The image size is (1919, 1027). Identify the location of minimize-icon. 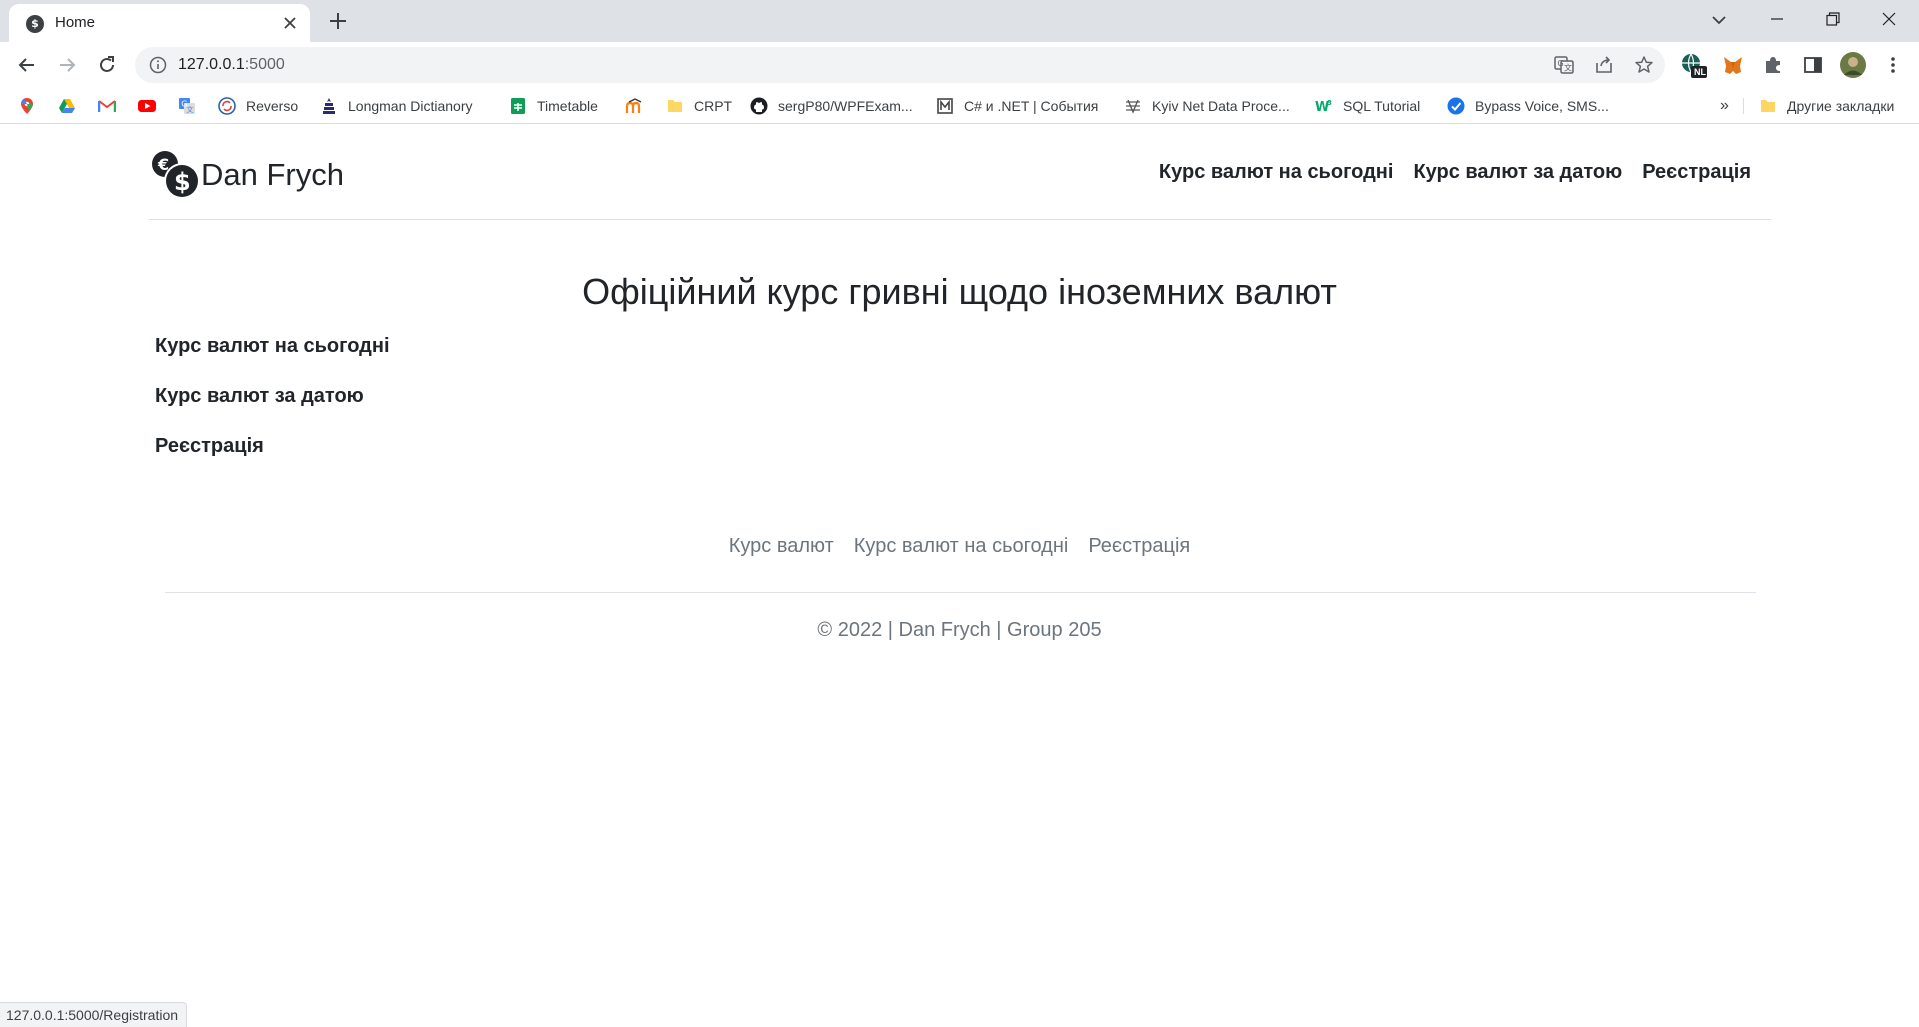
(1777, 19).